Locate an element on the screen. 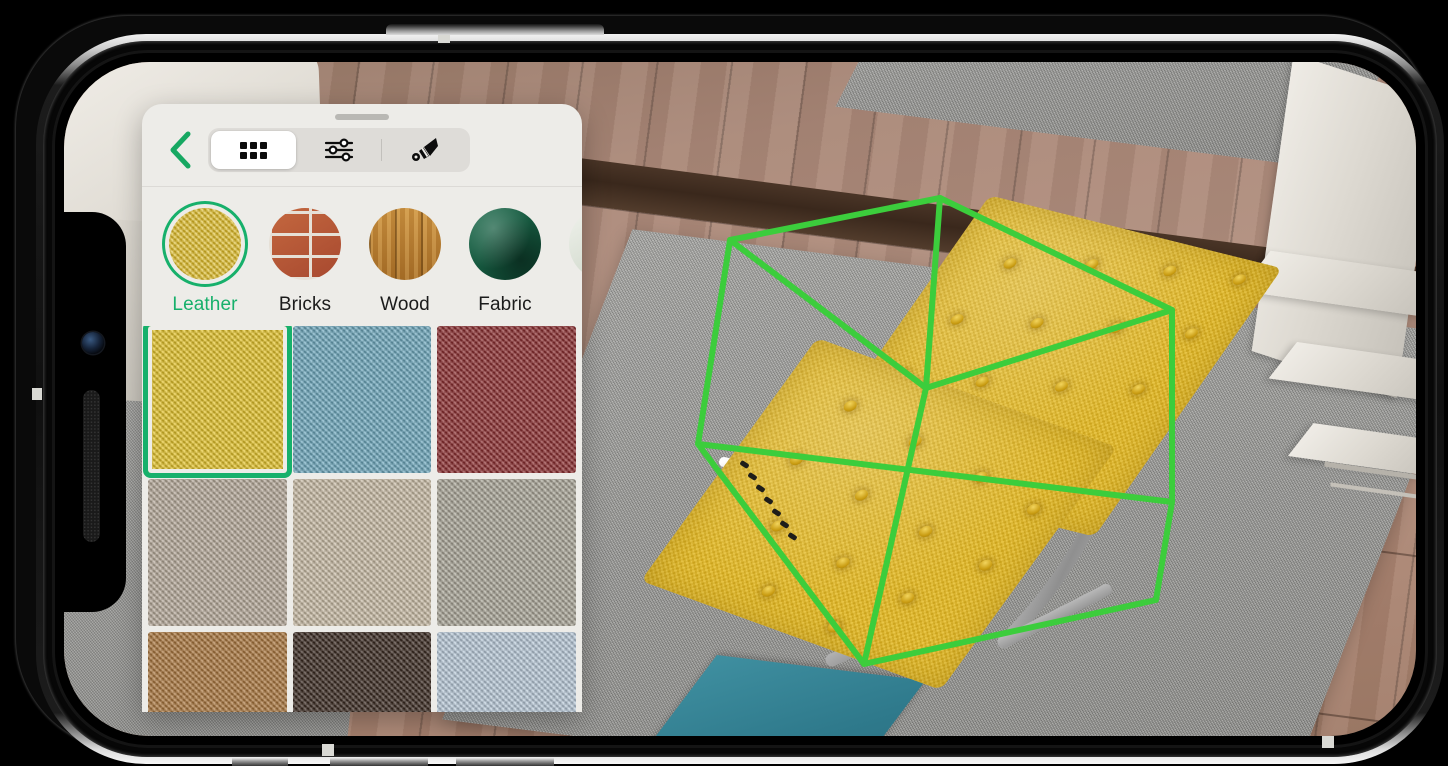  swatch-teal-leather is located at coordinates (362, 399).